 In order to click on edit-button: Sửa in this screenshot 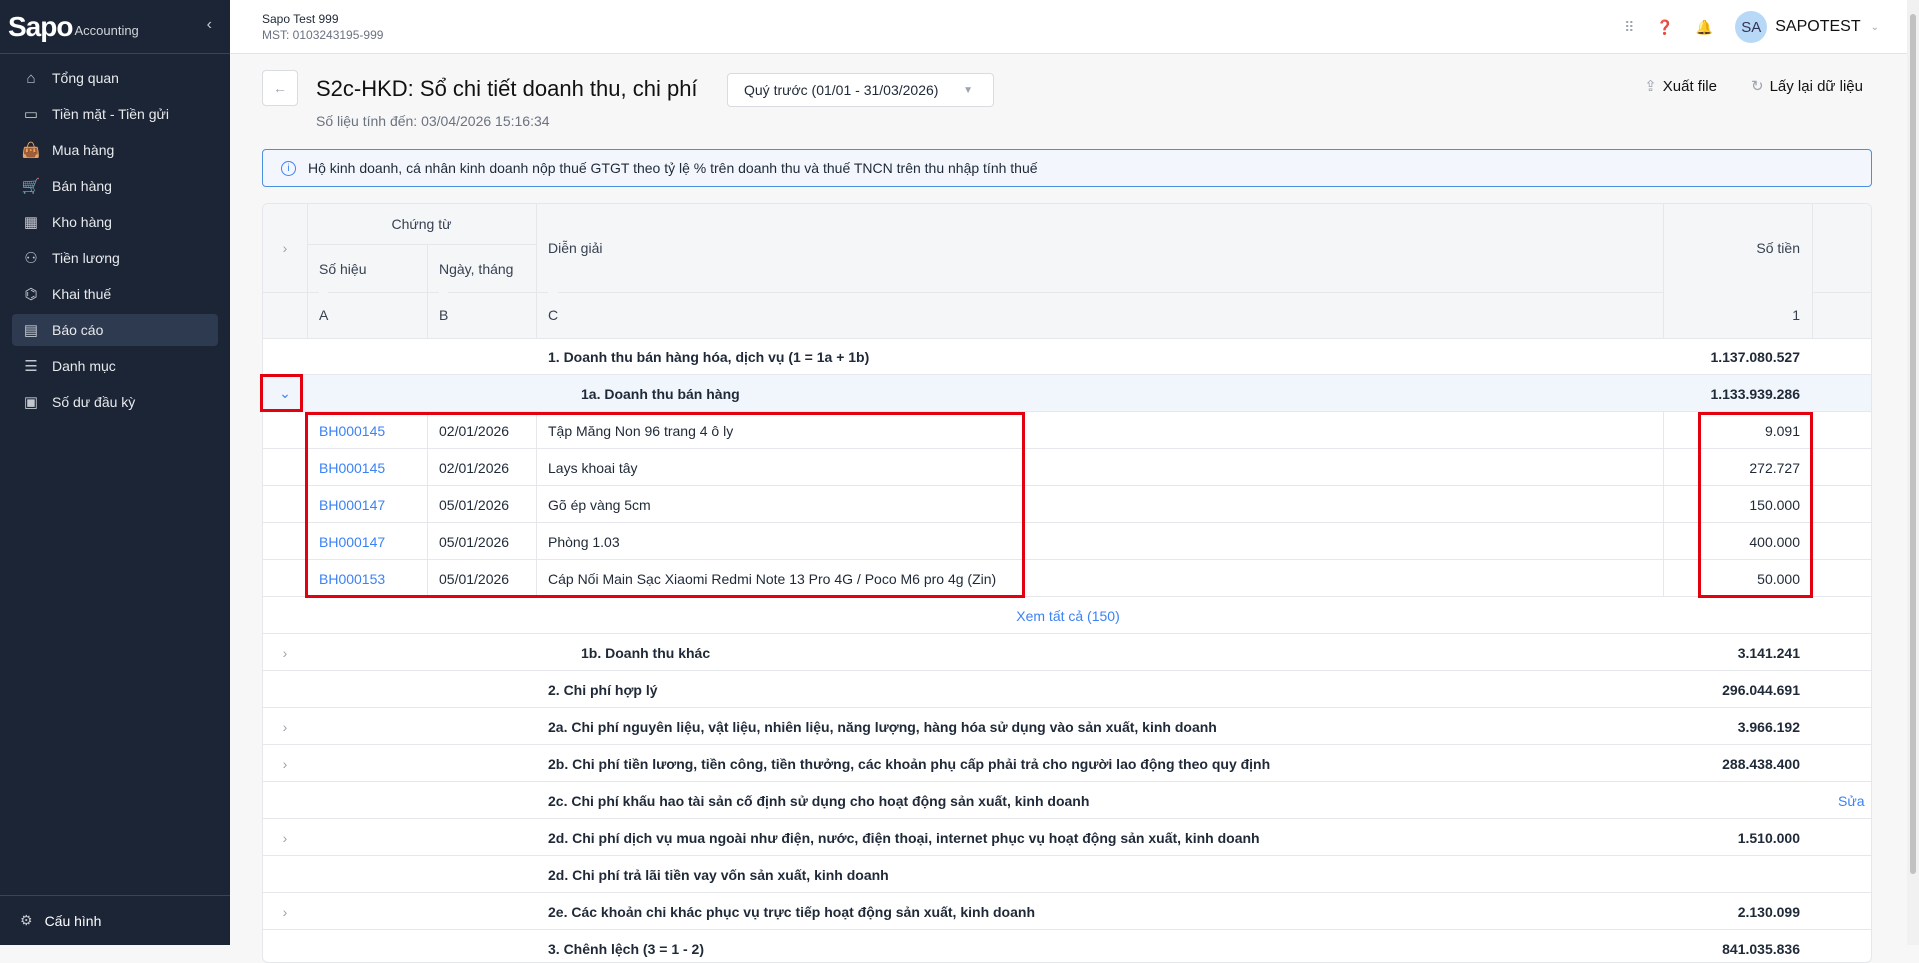, I will do `click(1851, 800)`.